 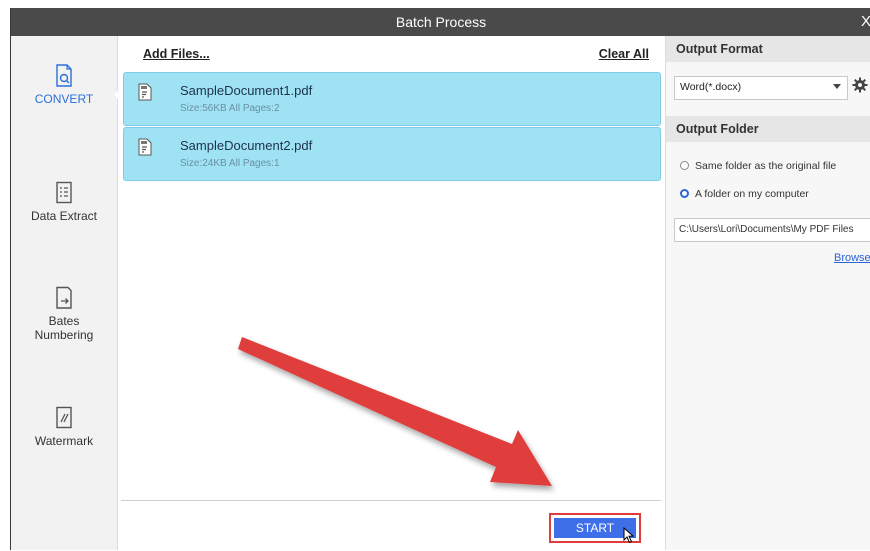 I want to click on sidebar-item-label: CONVERT, so click(x=64, y=99).